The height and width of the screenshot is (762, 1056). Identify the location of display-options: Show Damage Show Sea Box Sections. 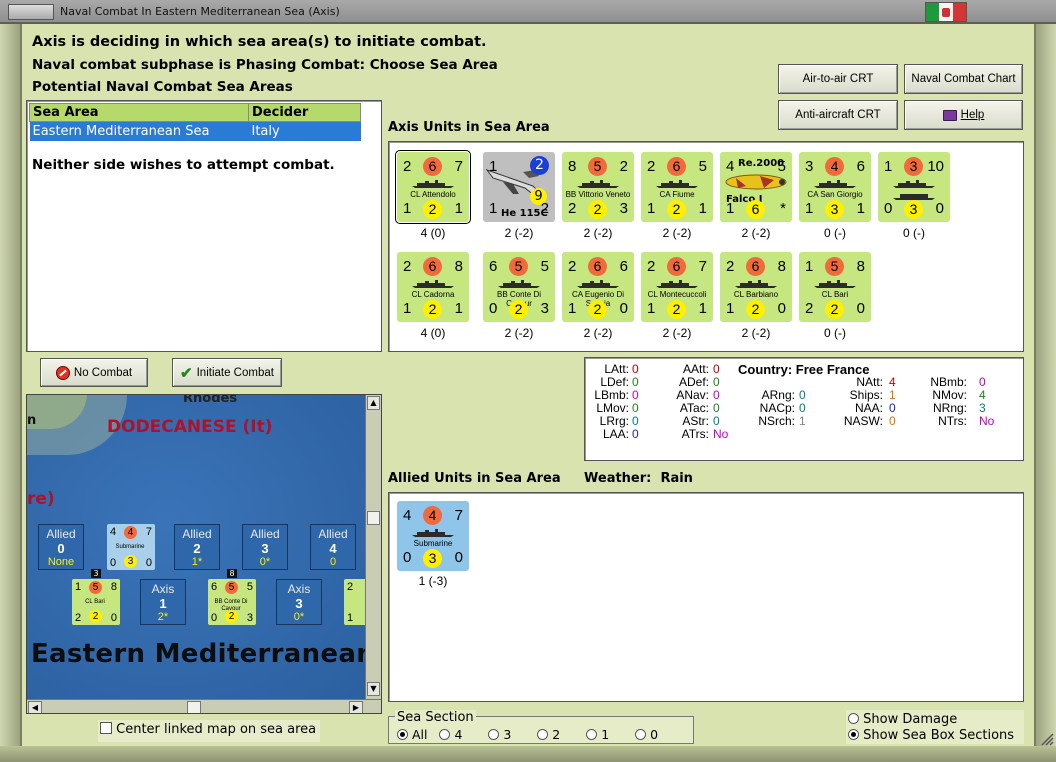
(935, 727).